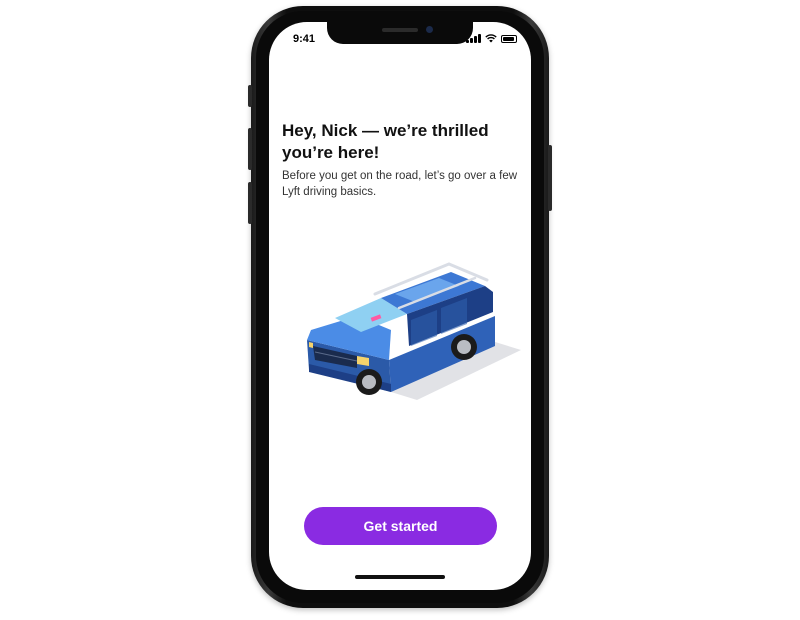 The image size is (800, 620). I want to click on get-started-button: Get started, so click(400, 526).